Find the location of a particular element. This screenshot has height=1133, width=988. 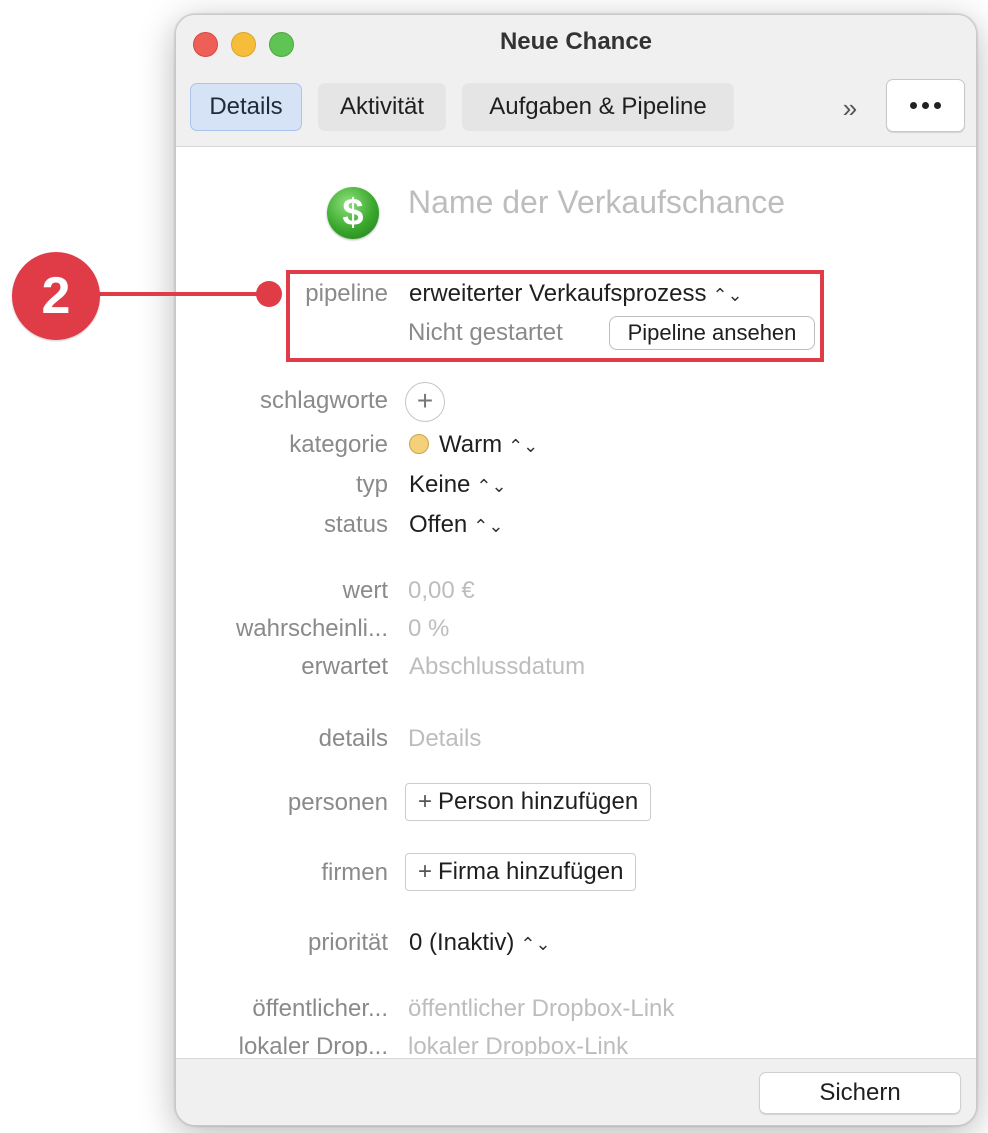

expected-label: erwartet is located at coordinates (344, 666).